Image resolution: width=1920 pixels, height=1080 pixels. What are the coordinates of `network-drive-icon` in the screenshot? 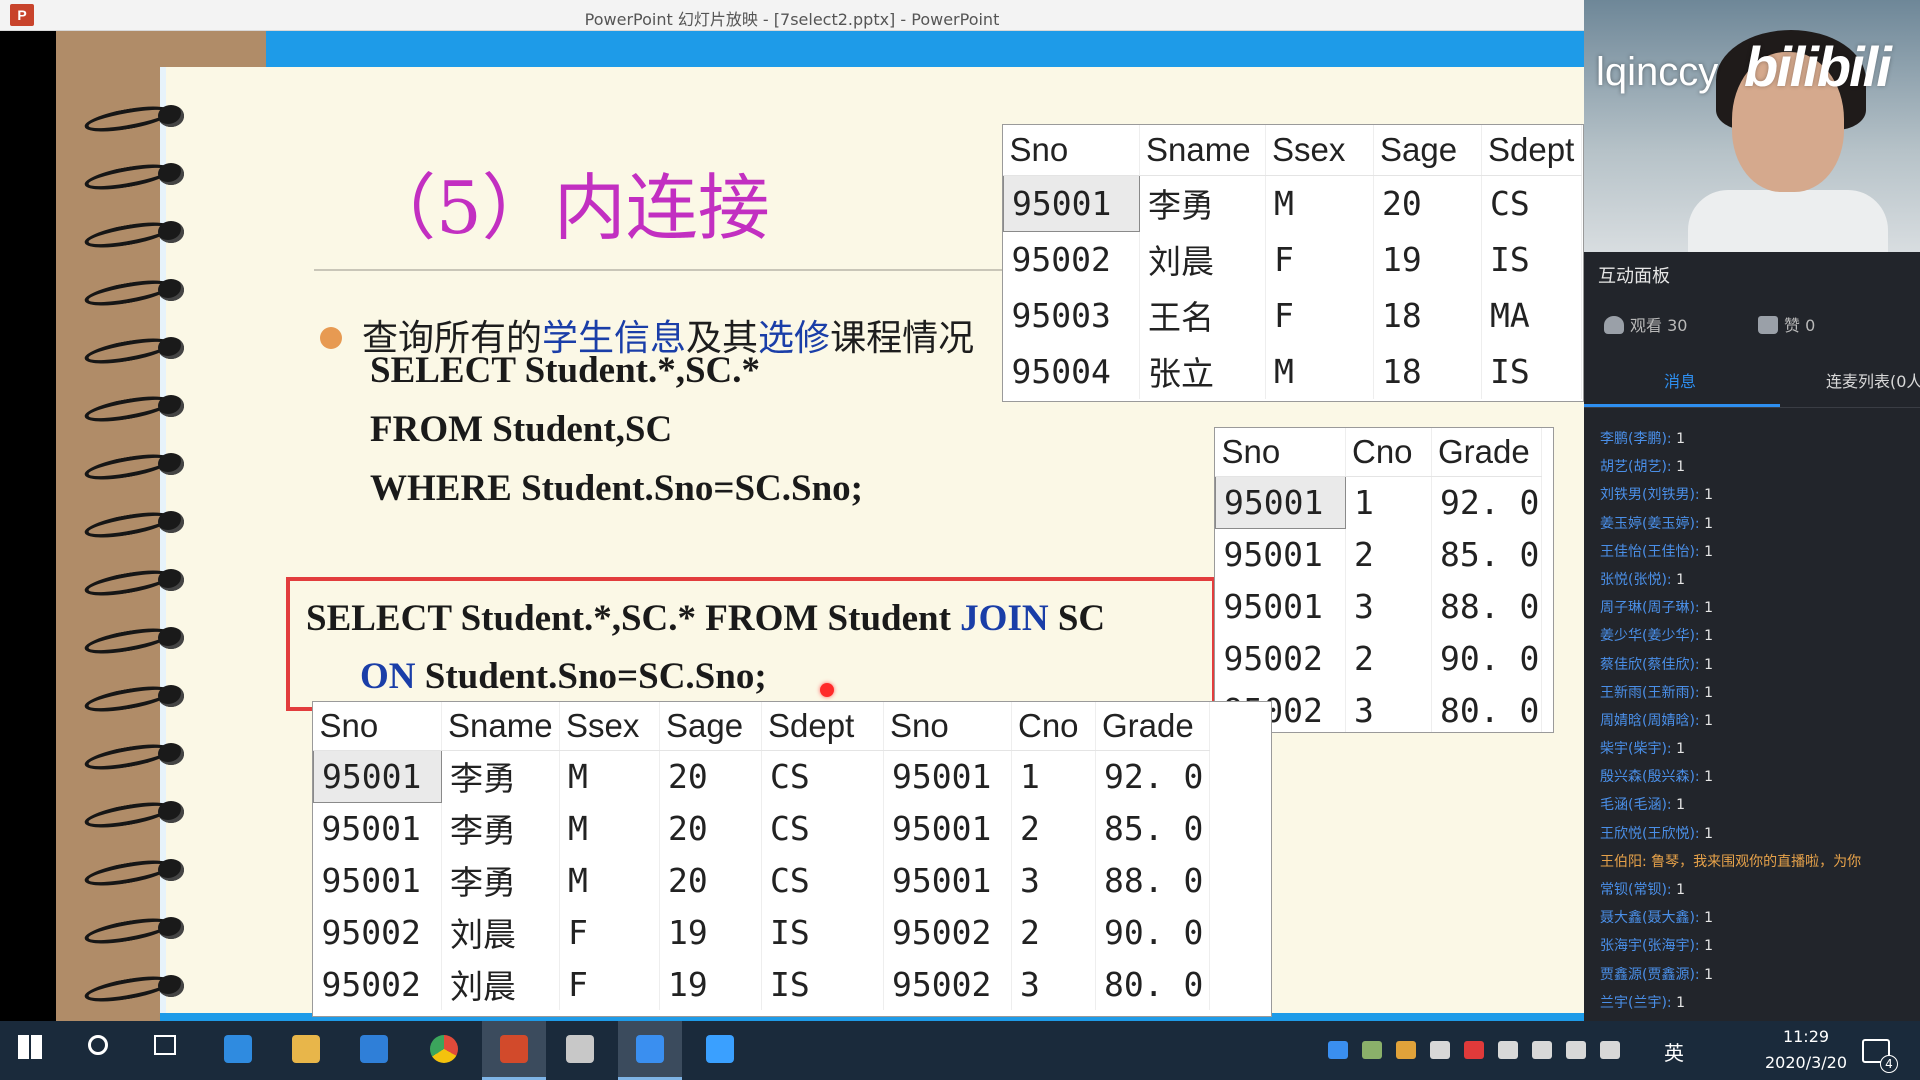 It's located at (1372, 1050).